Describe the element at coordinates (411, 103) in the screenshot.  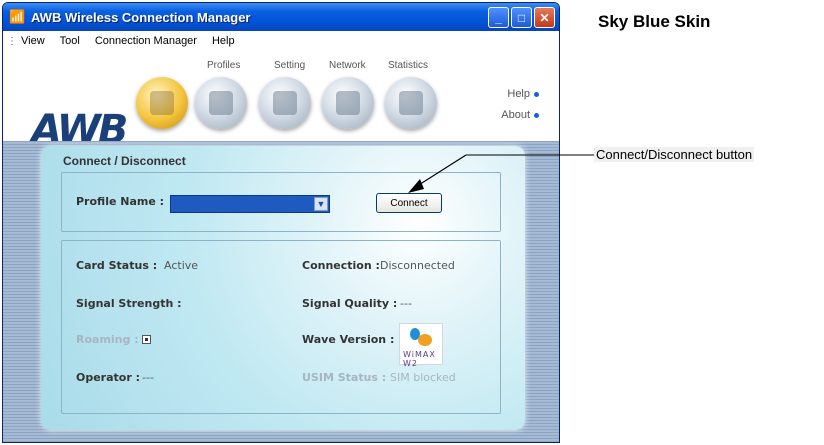
I see `statistics-tab-icon` at that location.